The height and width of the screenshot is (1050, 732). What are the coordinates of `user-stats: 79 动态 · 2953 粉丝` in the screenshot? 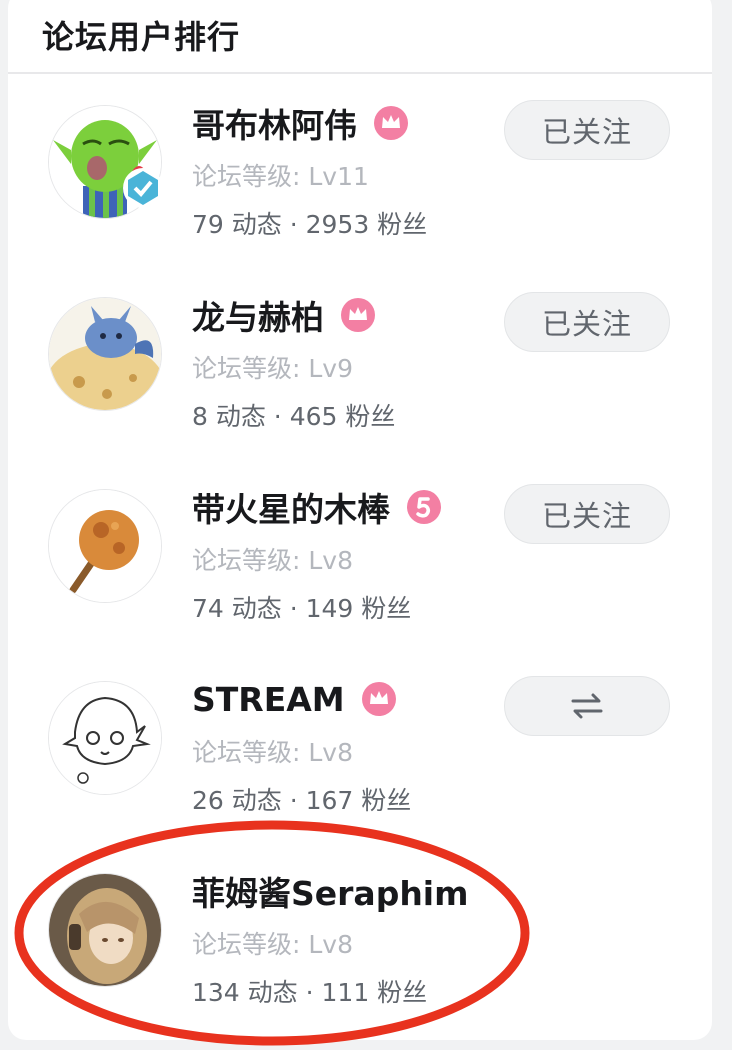 It's located at (310, 224).